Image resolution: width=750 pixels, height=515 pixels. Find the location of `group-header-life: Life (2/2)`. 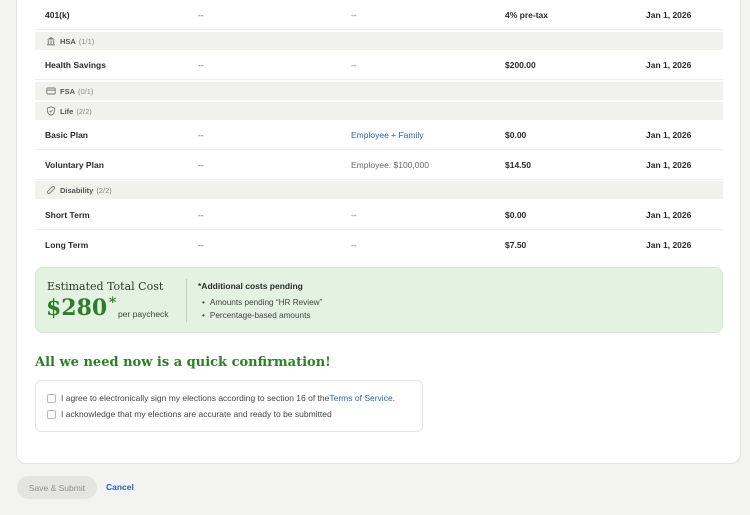

group-header-life: Life (2/2) is located at coordinates (379, 111).